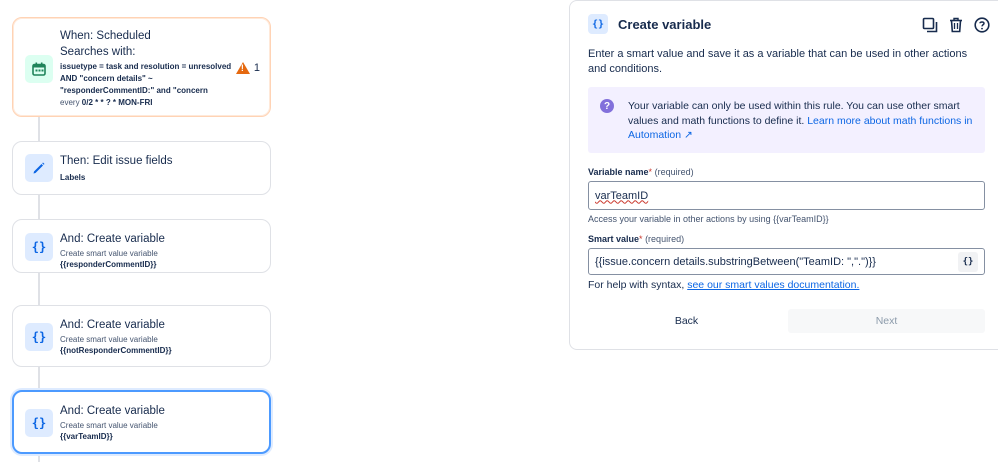 The width and height of the screenshot is (998, 462). I want to click on pencil-icon, so click(39, 168).